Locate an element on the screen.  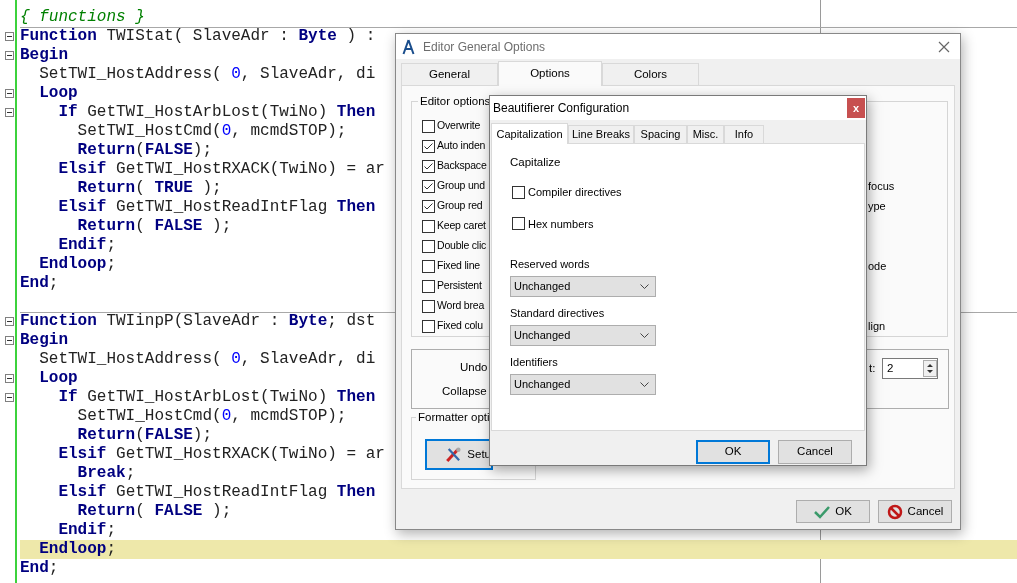
code-line: Break; is located at coordinates (106, 473).